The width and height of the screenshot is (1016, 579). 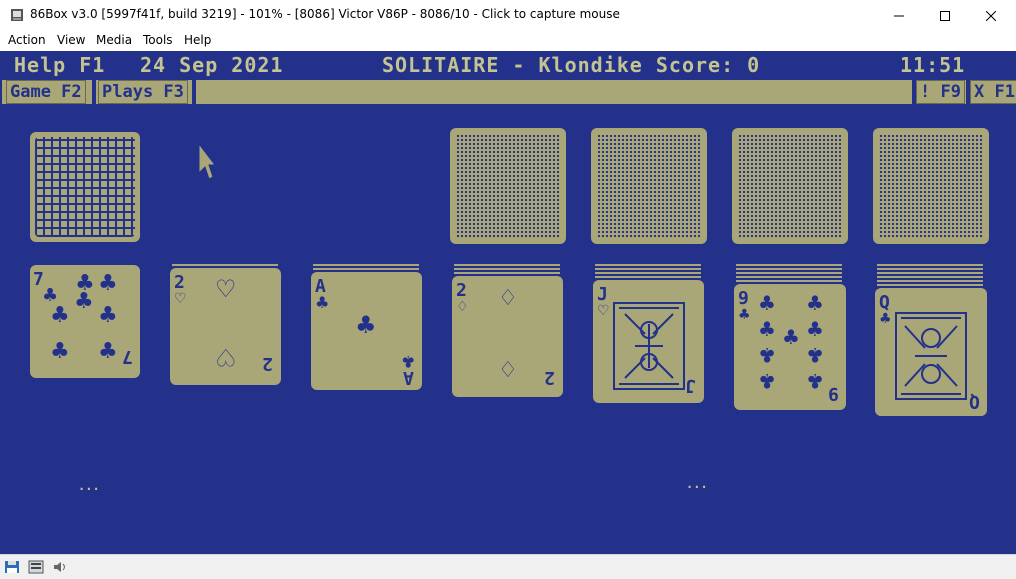 I want to click on hint-button: ! F9, so click(x=940, y=92).